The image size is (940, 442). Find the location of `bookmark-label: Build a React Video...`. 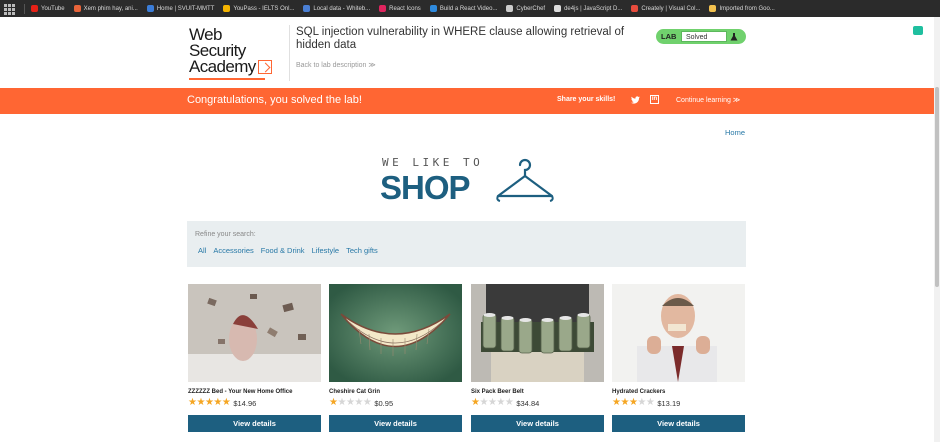

bookmark-label: Build a React Video... is located at coordinates (468, 8).